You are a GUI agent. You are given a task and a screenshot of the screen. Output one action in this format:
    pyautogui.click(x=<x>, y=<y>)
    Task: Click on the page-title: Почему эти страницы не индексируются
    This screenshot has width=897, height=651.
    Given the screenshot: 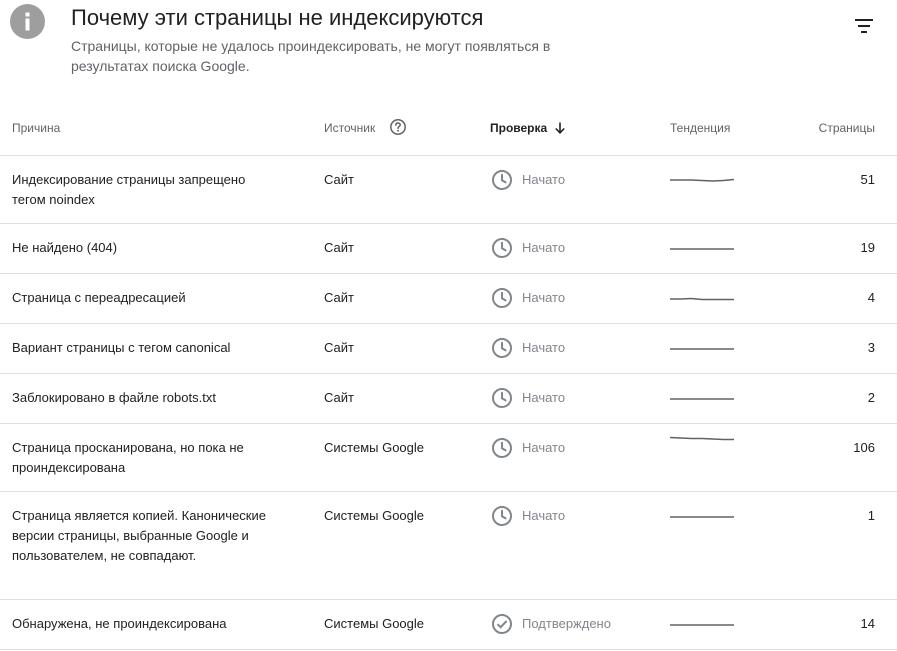 What is the action you would take?
    pyautogui.click(x=277, y=17)
    